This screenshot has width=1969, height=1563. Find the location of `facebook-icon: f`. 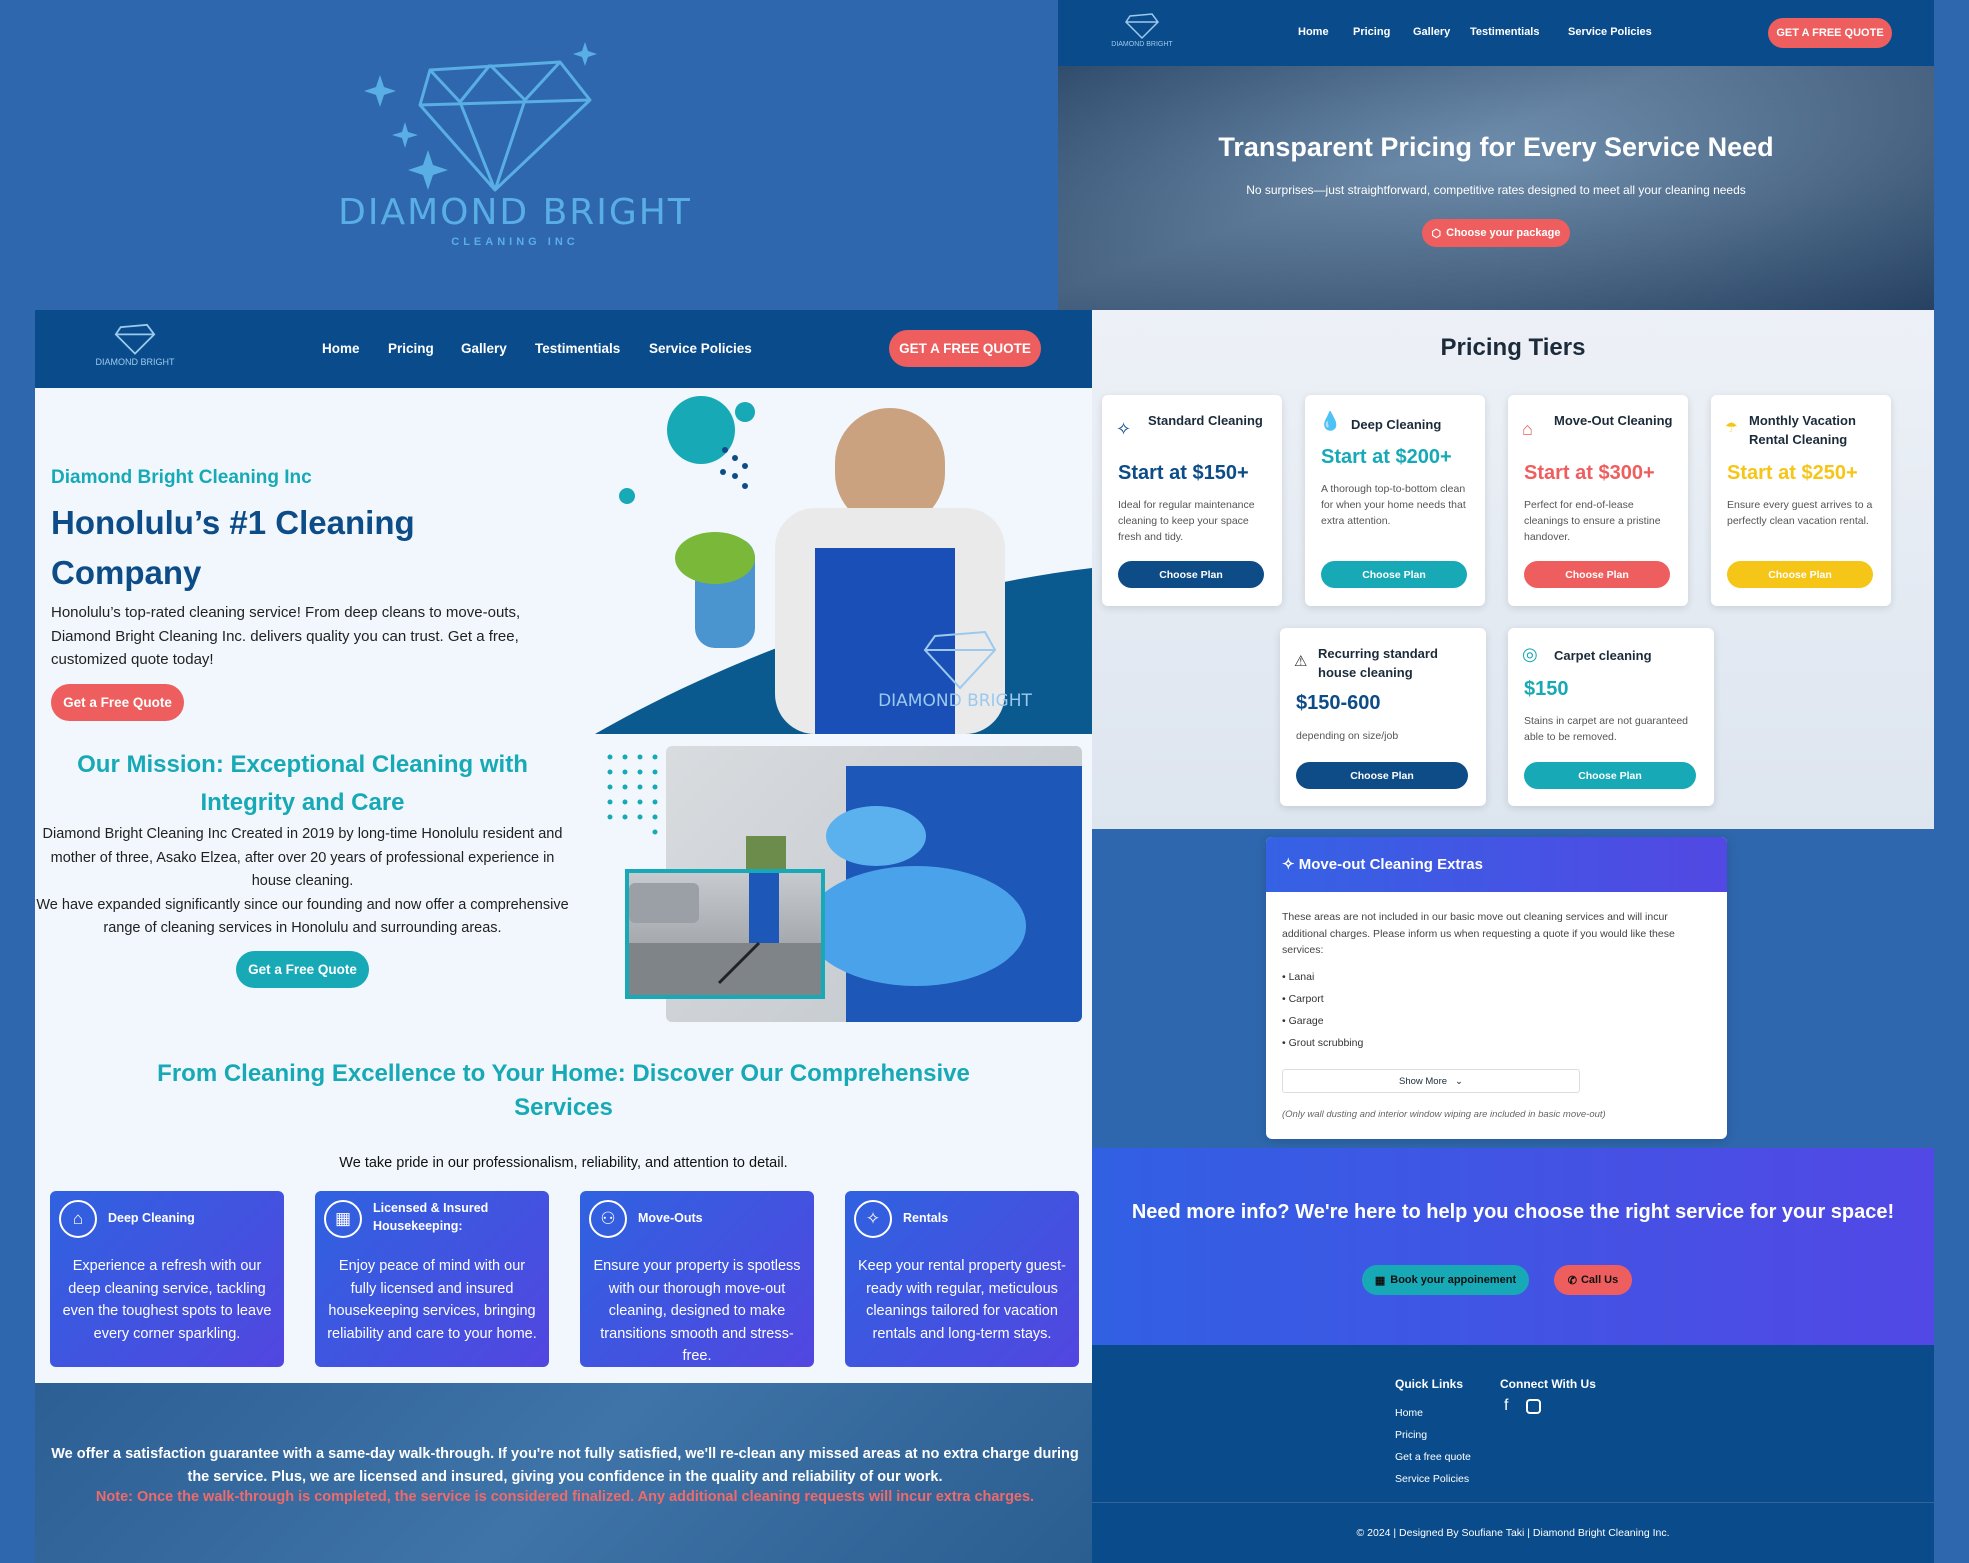

facebook-icon: f is located at coordinates (1506, 1406).